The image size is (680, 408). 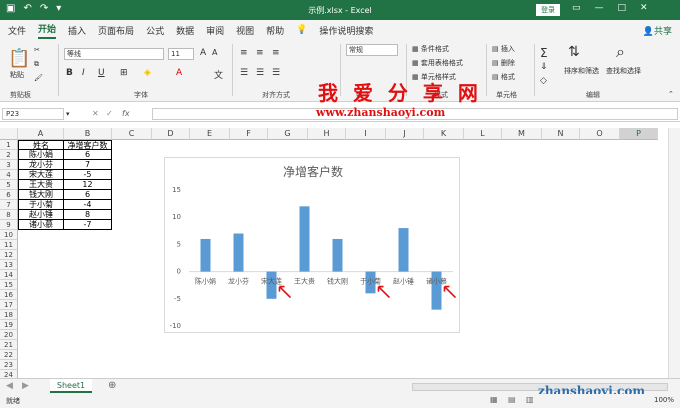 What do you see at coordinates (9, 155) in the screenshot?
I see `row-header: 2` at bounding box center [9, 155].